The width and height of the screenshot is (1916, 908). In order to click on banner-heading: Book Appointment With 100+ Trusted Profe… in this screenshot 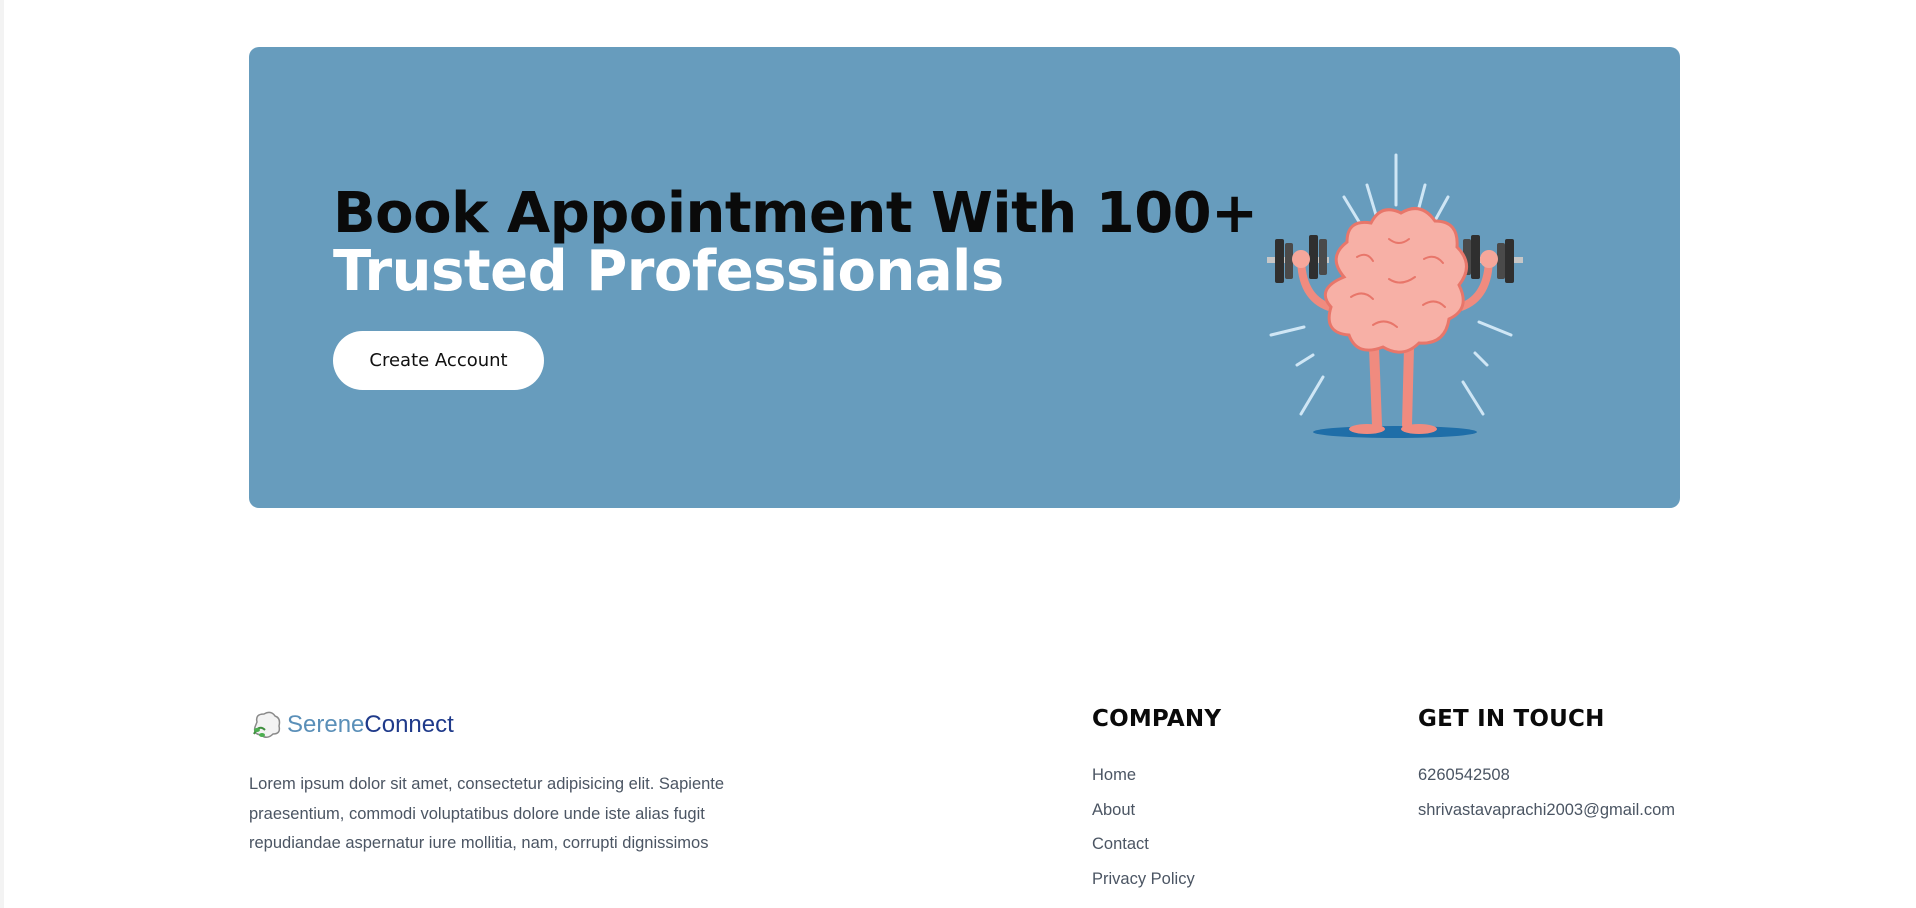, I will do `click(795, 243)`.